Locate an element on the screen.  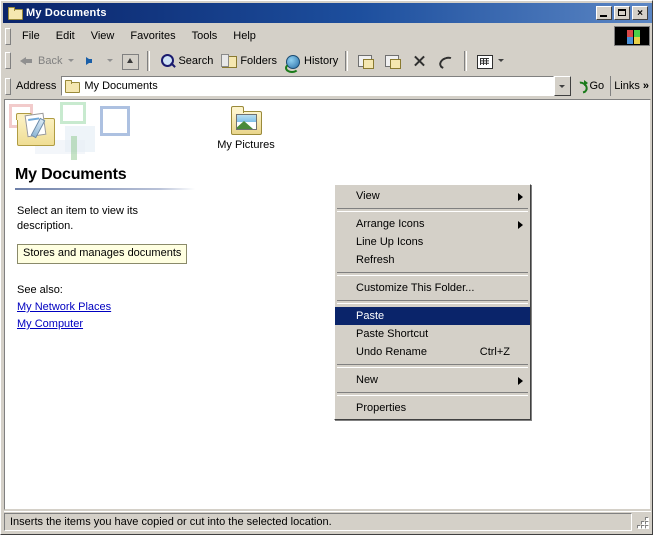
move-to-icon is located at coordinates (365, 61).